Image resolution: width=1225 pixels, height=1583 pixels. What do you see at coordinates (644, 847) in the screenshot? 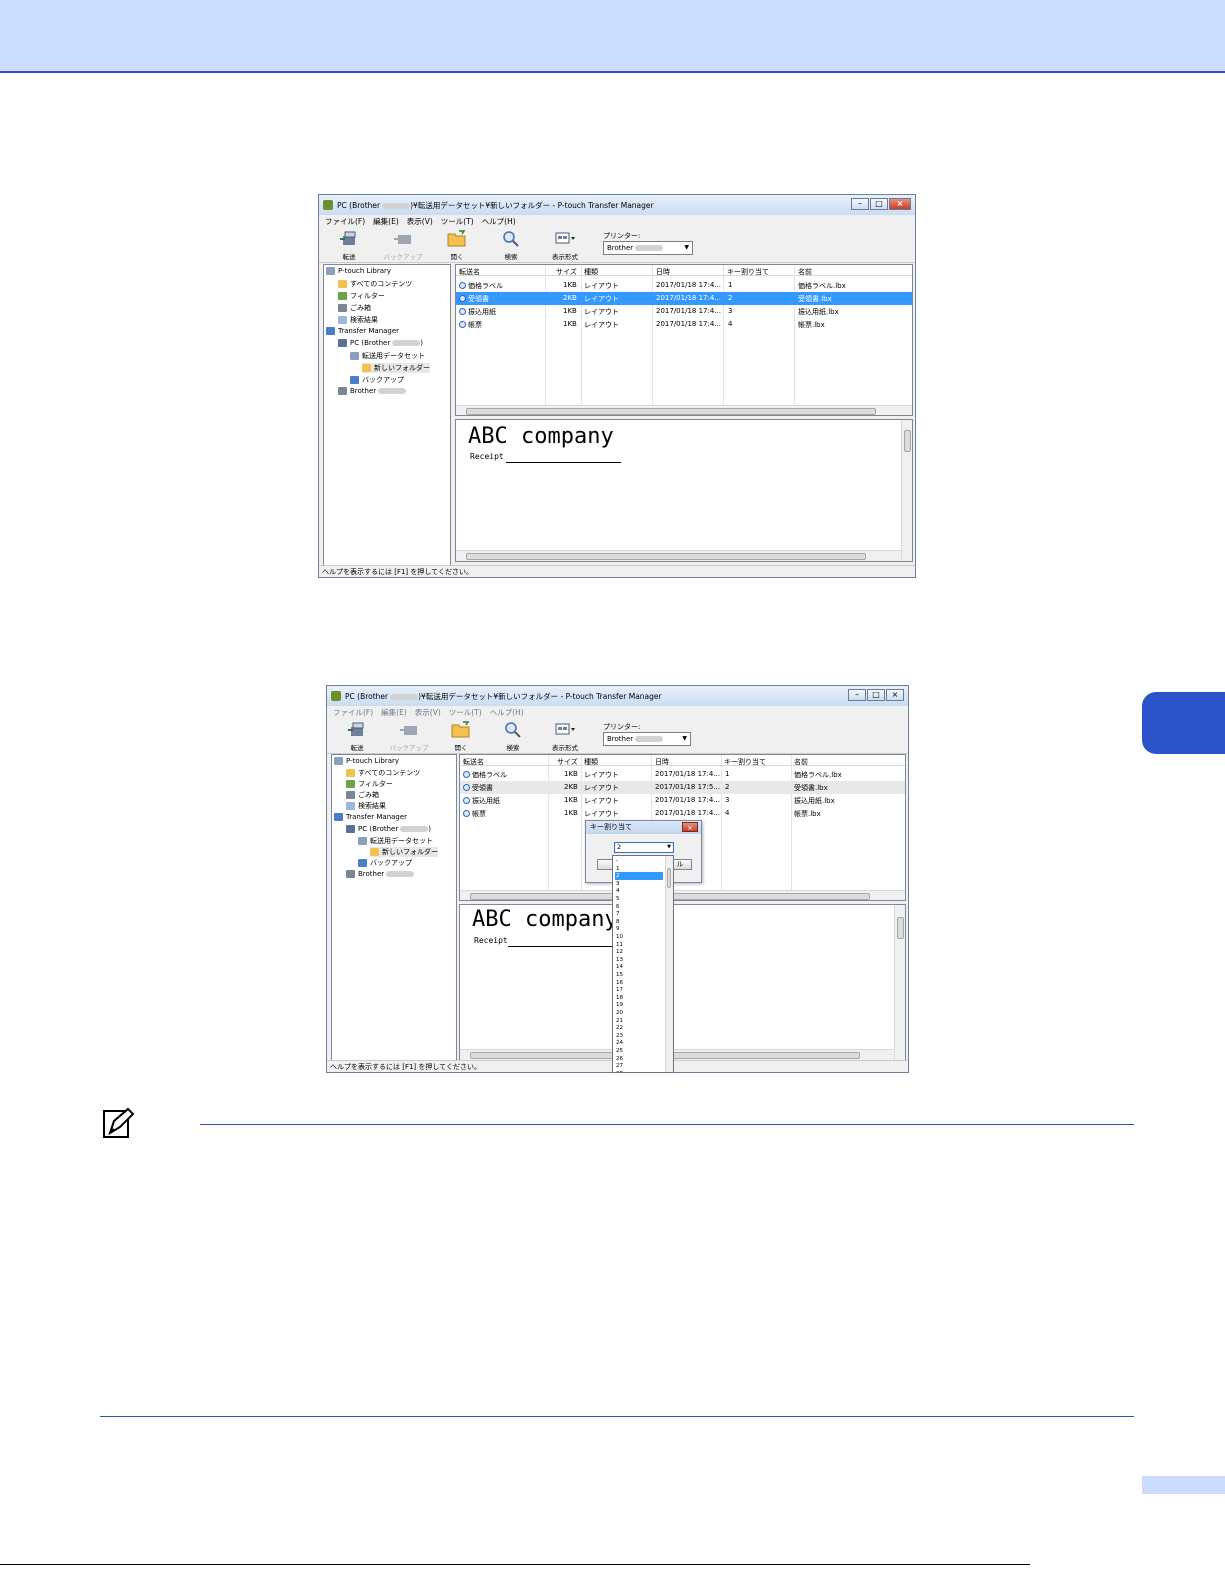
I see `key-select: 2 ▼` at bounding box center [644, 847].